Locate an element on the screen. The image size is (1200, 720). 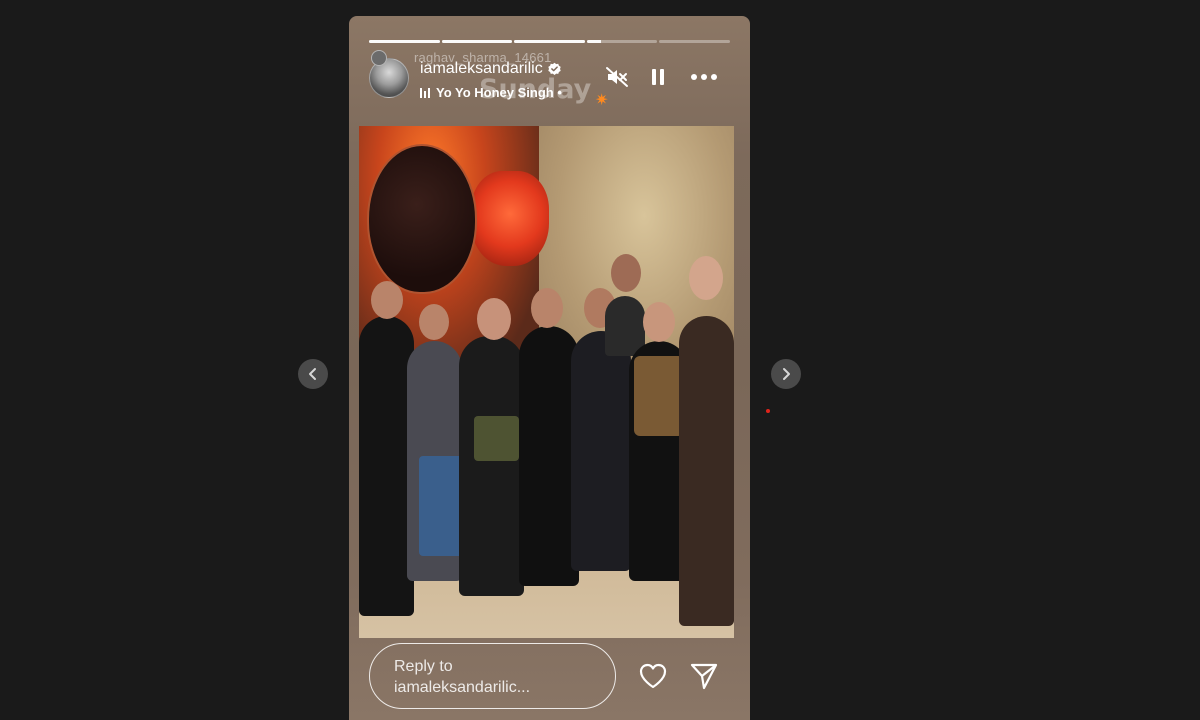
chevron-right-icon is located at coordinates (786, 374).